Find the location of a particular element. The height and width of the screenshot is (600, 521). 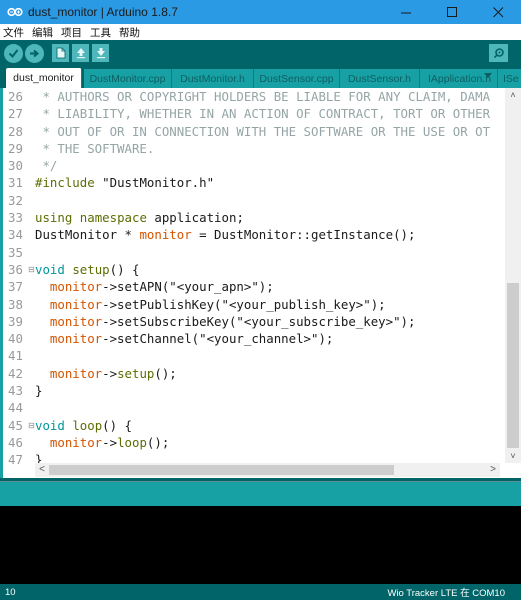

tab-ise: ISe is located at coordinates (509, 78).